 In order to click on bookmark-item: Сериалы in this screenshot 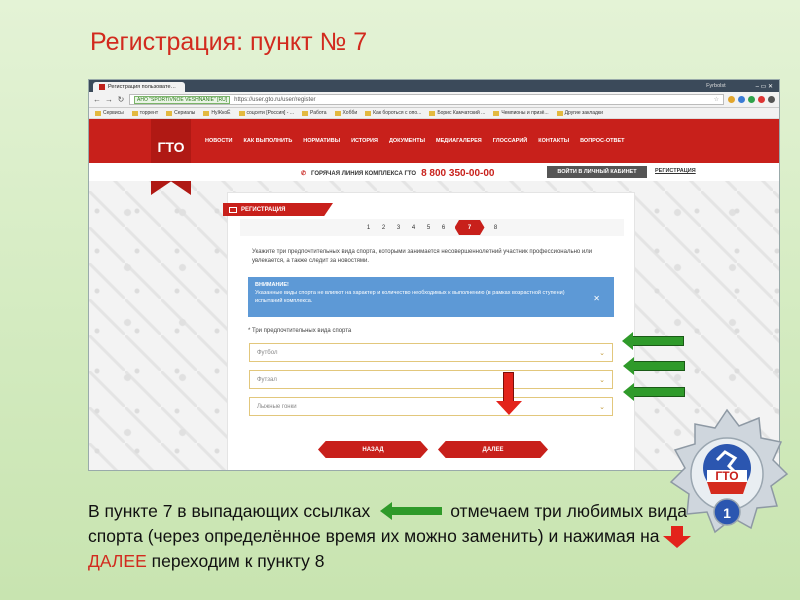, I will do `click(180, 113)`.